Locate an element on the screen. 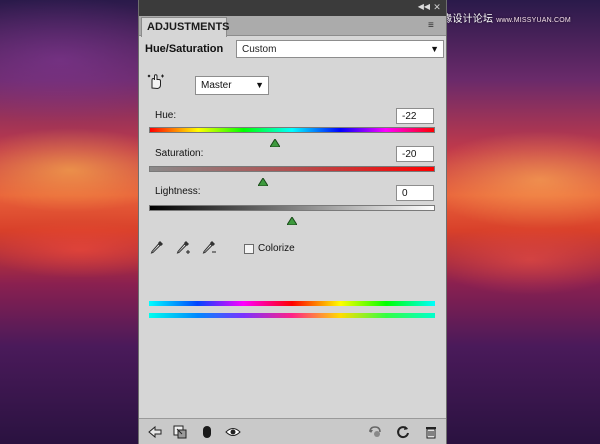 This screenshot has height=444, width=600. saturation-slider-thumb is located at coordinates (263, 180).